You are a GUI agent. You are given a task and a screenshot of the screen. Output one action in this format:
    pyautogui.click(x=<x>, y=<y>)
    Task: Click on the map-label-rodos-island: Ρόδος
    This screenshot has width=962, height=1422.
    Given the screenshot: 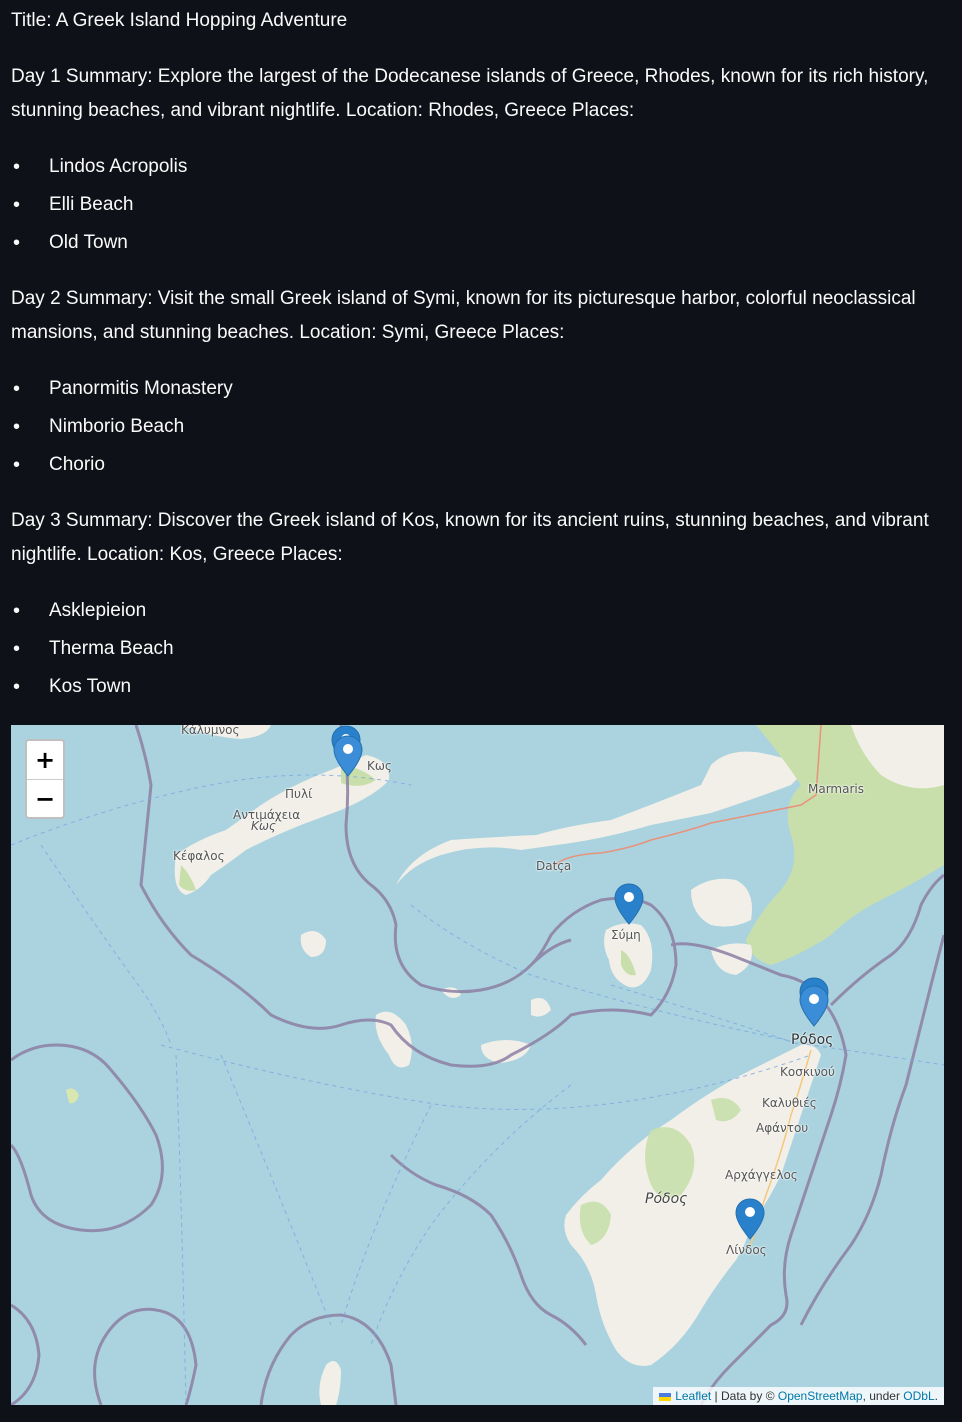 What is the action you would take?
    pyautogui.click(x=666, y=1199)
    